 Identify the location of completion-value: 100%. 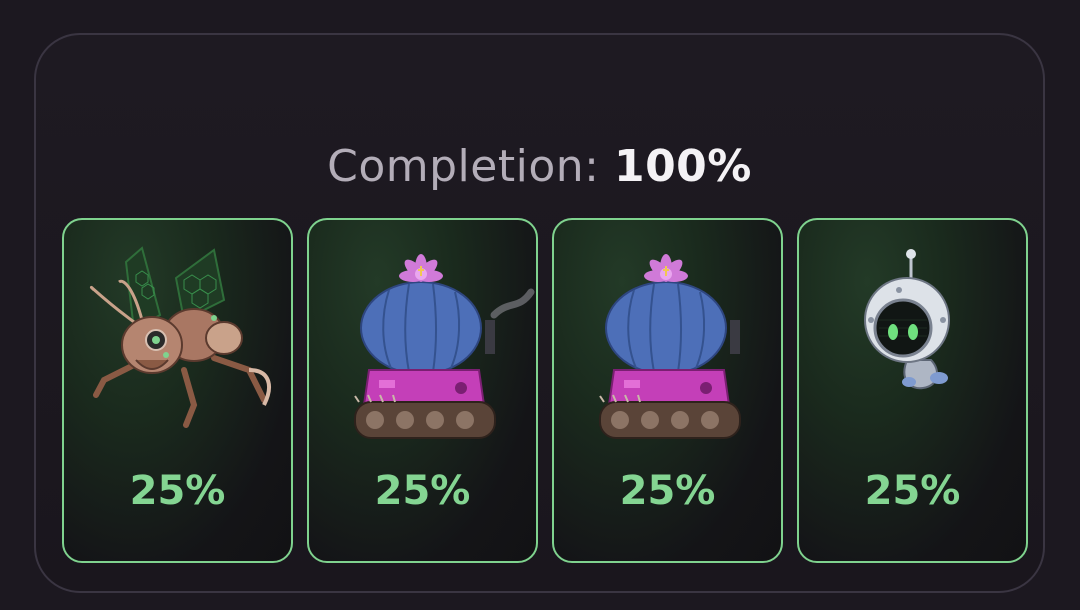
(682, 166).